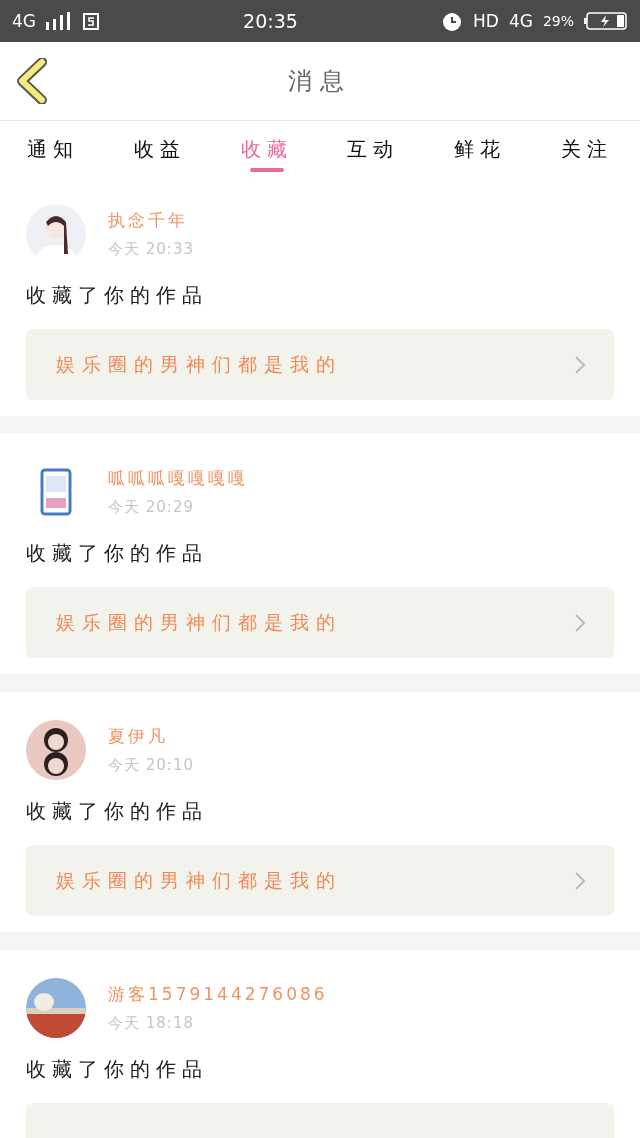  What do you see at coordinates (270, 21) in the screenshot?
I see `clock: 20:35` at bounding box center [270, 21].